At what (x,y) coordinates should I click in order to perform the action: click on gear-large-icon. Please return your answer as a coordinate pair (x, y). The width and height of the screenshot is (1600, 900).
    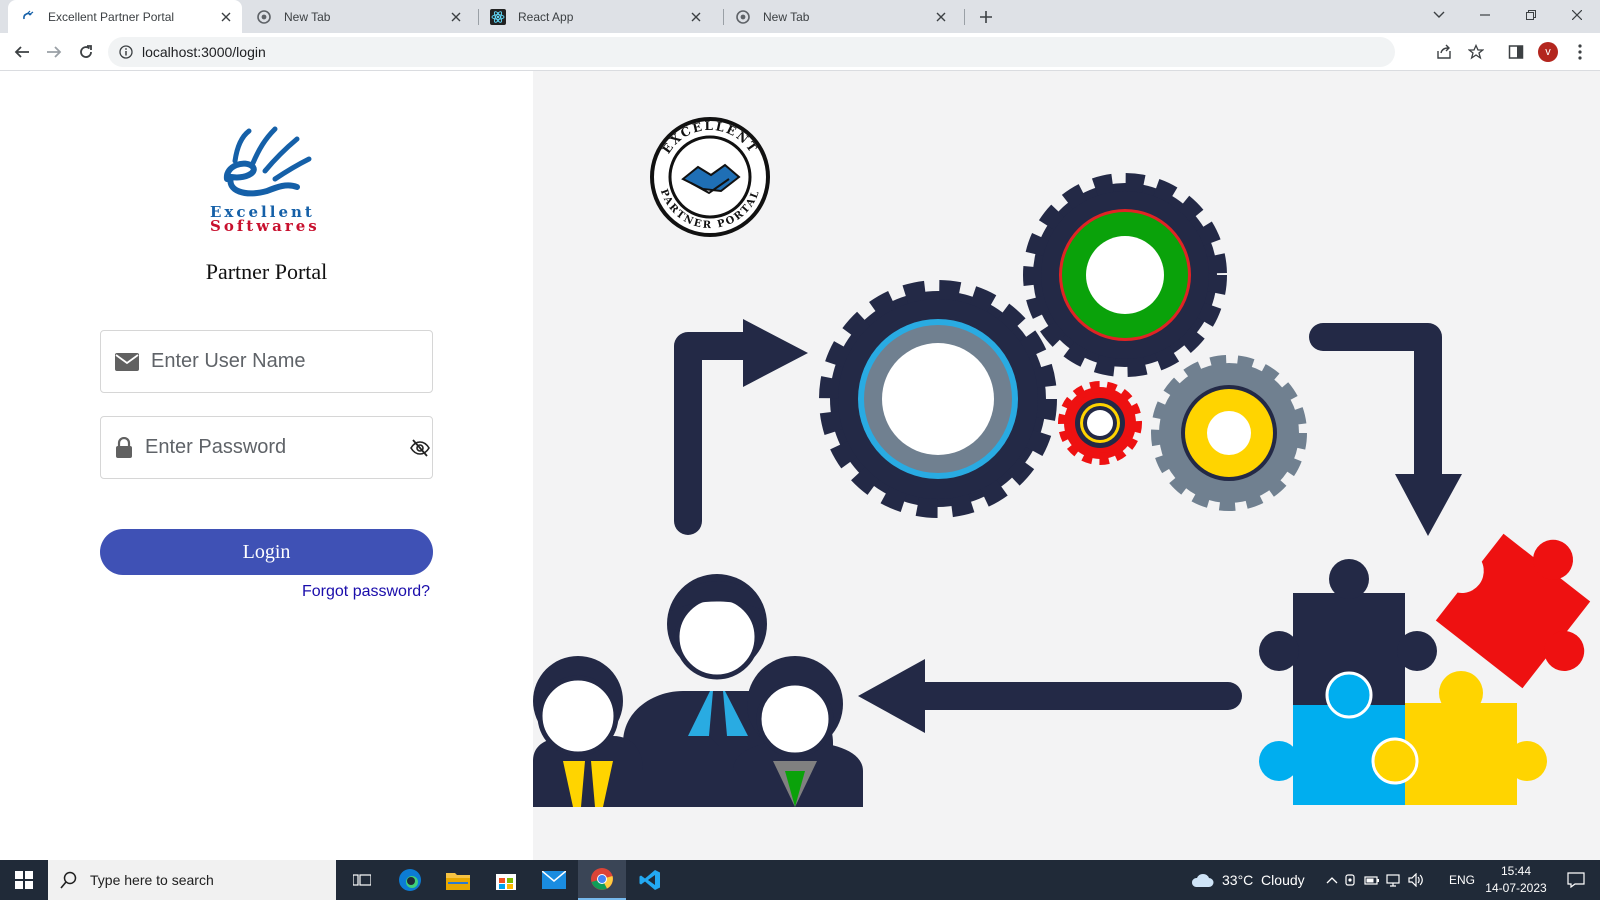
    Looking at the image, I should click on (938, 399).